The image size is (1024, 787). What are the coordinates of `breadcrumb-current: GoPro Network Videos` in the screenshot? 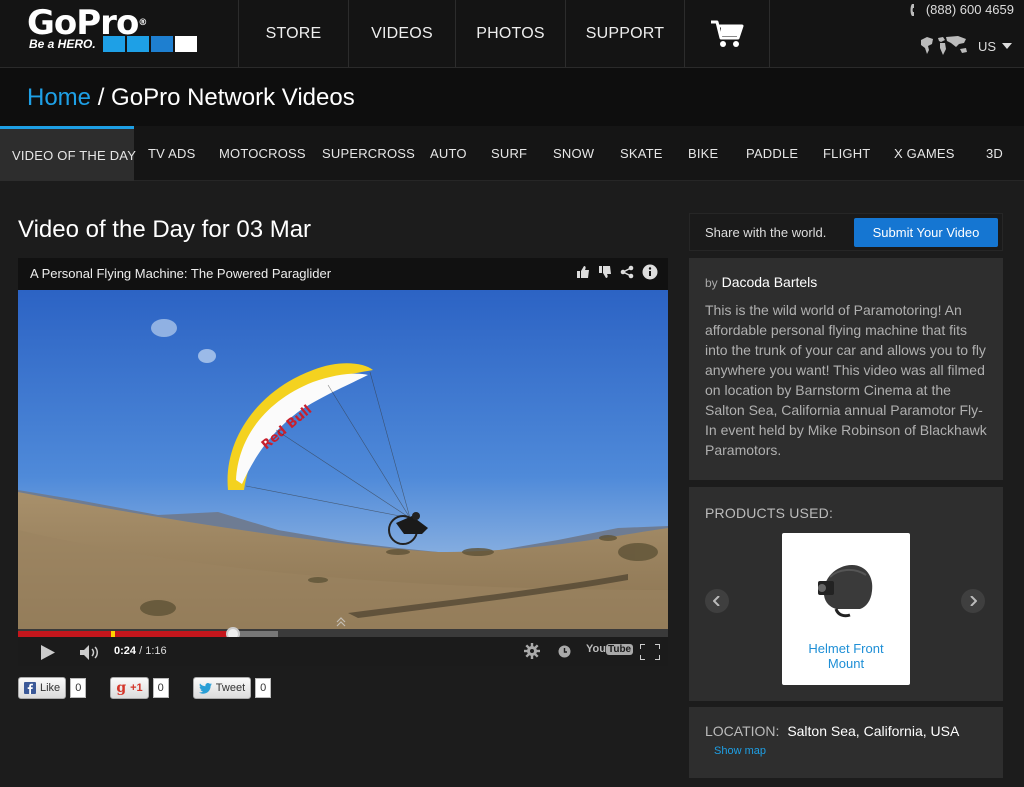 It's located at (233, 97).